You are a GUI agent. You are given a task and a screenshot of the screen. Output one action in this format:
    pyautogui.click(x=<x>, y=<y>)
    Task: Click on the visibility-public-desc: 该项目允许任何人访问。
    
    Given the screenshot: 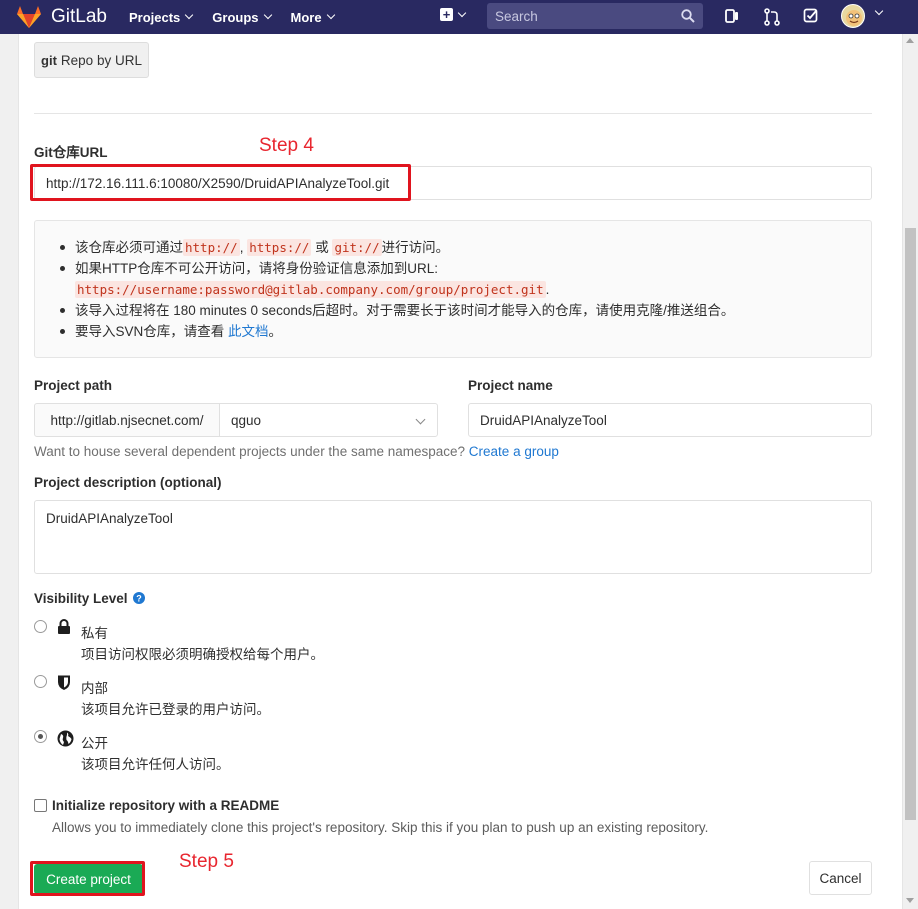 What is the action you would take?
    pyautogui.click(x=155, y=764)
    